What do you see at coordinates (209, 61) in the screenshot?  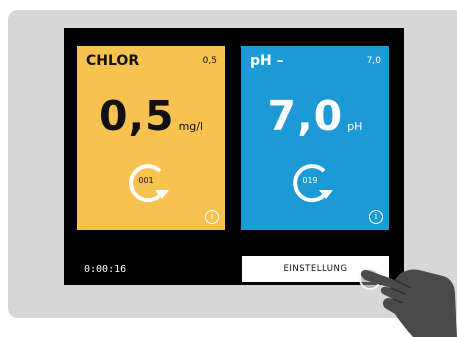 I see `chlor-setpoint: 0,5` at bounding box center [209, 61].